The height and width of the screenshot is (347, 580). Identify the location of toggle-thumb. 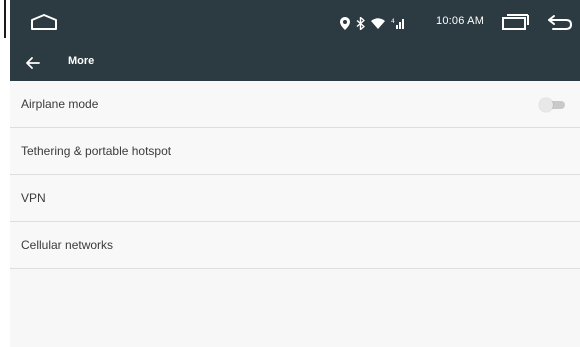
(546, 105).